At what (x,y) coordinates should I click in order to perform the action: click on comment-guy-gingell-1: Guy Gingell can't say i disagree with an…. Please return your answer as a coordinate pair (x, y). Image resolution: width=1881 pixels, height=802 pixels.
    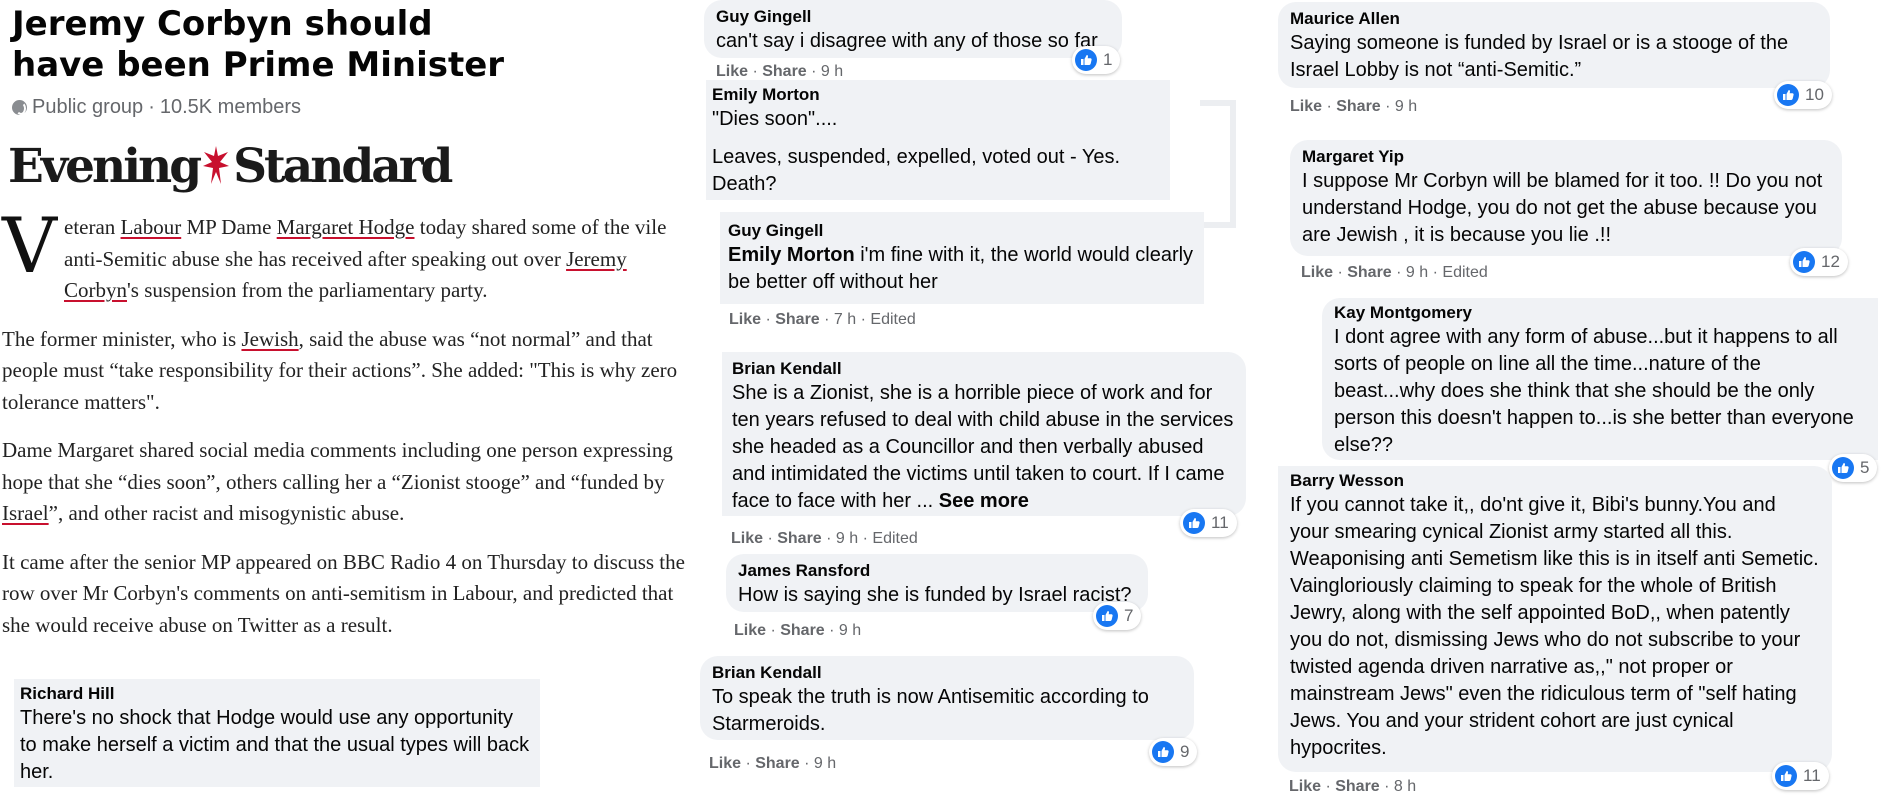
    Looking at the image, I should click on (913, 29).